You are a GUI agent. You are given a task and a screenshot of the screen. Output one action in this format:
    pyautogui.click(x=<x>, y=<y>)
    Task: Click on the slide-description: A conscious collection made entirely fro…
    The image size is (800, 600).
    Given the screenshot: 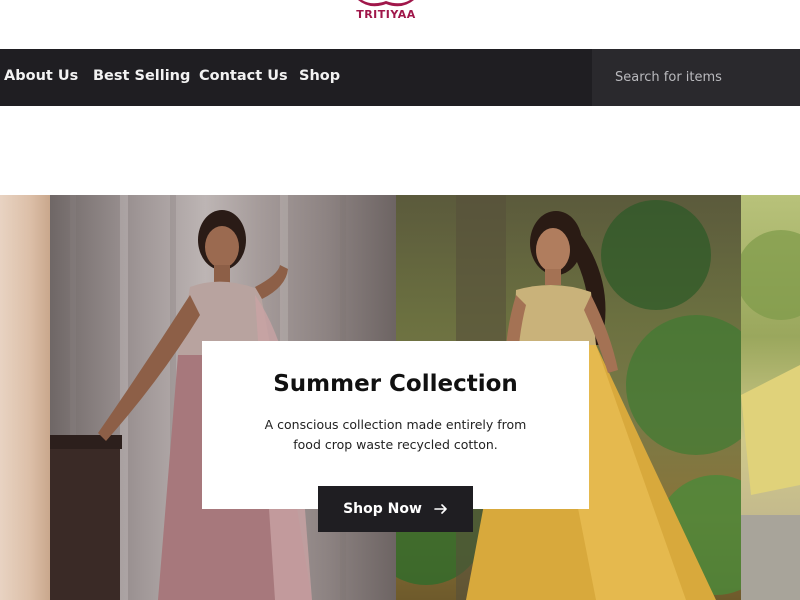 What is the action you would take?
    pyautogui.click(x=395, y=434)
    